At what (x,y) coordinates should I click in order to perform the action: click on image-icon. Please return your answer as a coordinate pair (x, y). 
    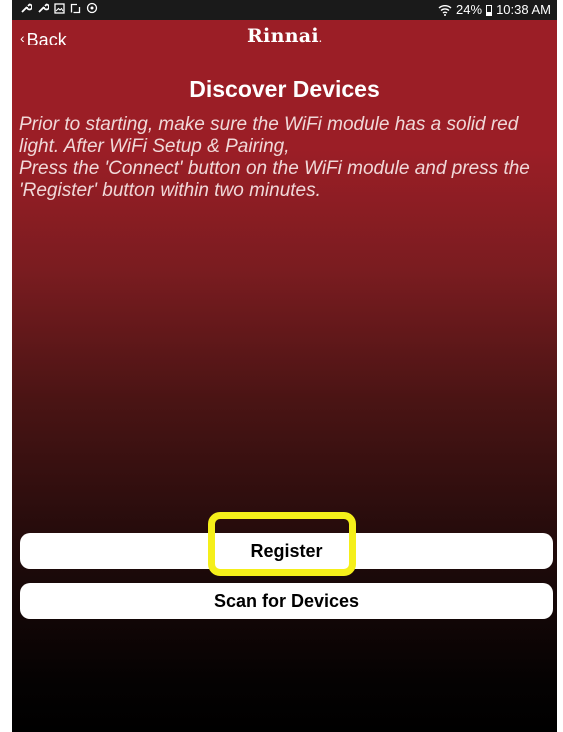
    Looking at the image, I should click on (59, 10).